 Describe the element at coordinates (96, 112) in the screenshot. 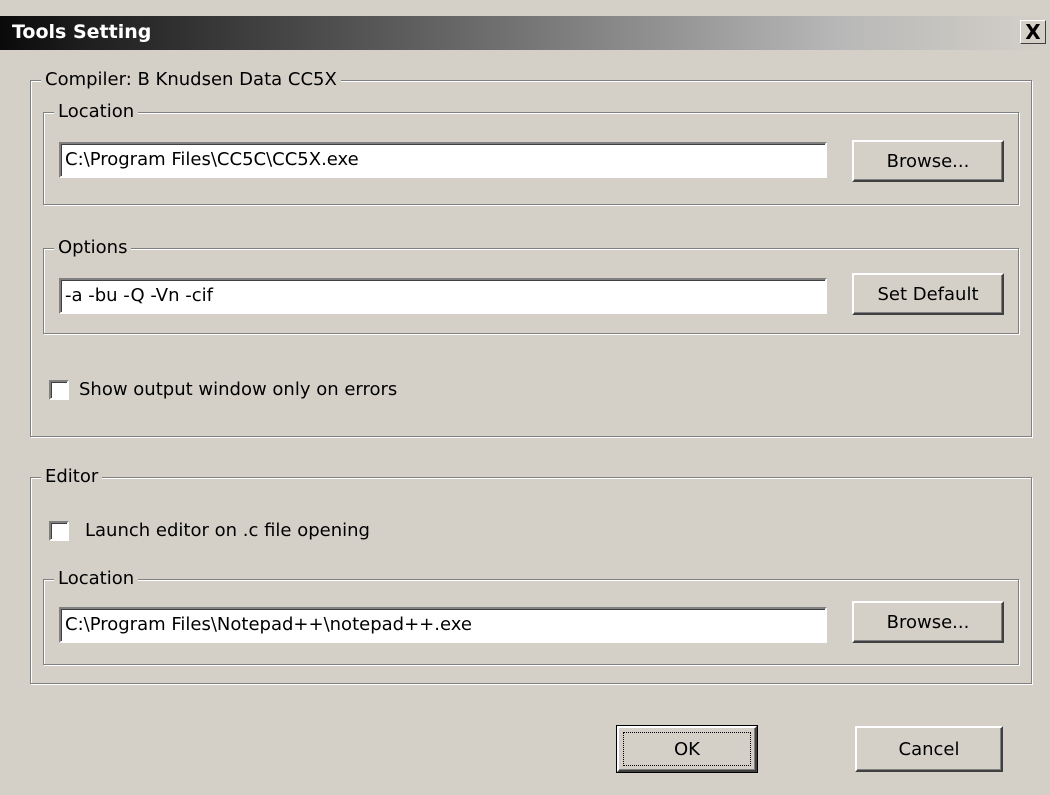

I see `compiler-location-label: Location` at that location.